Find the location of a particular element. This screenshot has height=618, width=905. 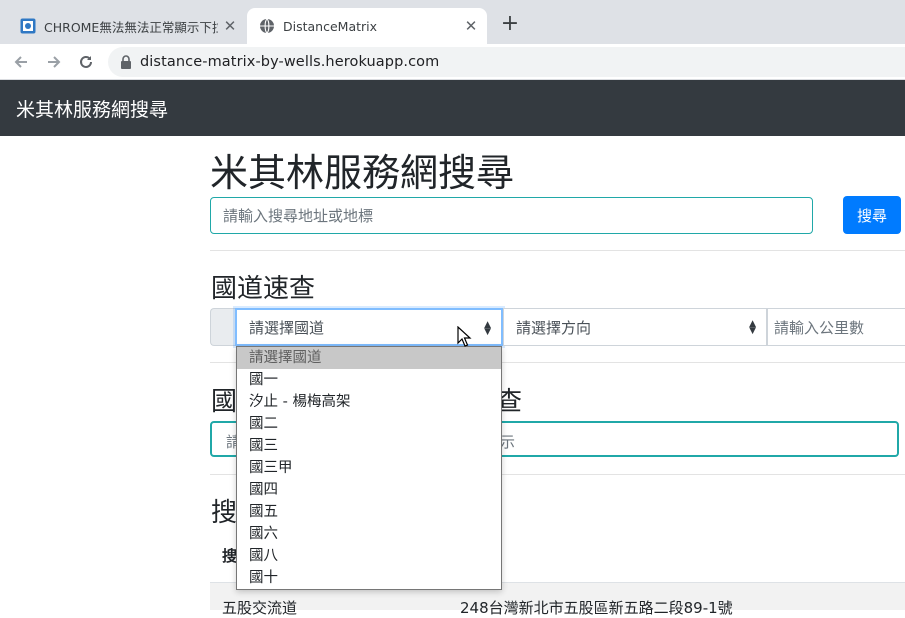

divider is located at coordinates (557, 250).